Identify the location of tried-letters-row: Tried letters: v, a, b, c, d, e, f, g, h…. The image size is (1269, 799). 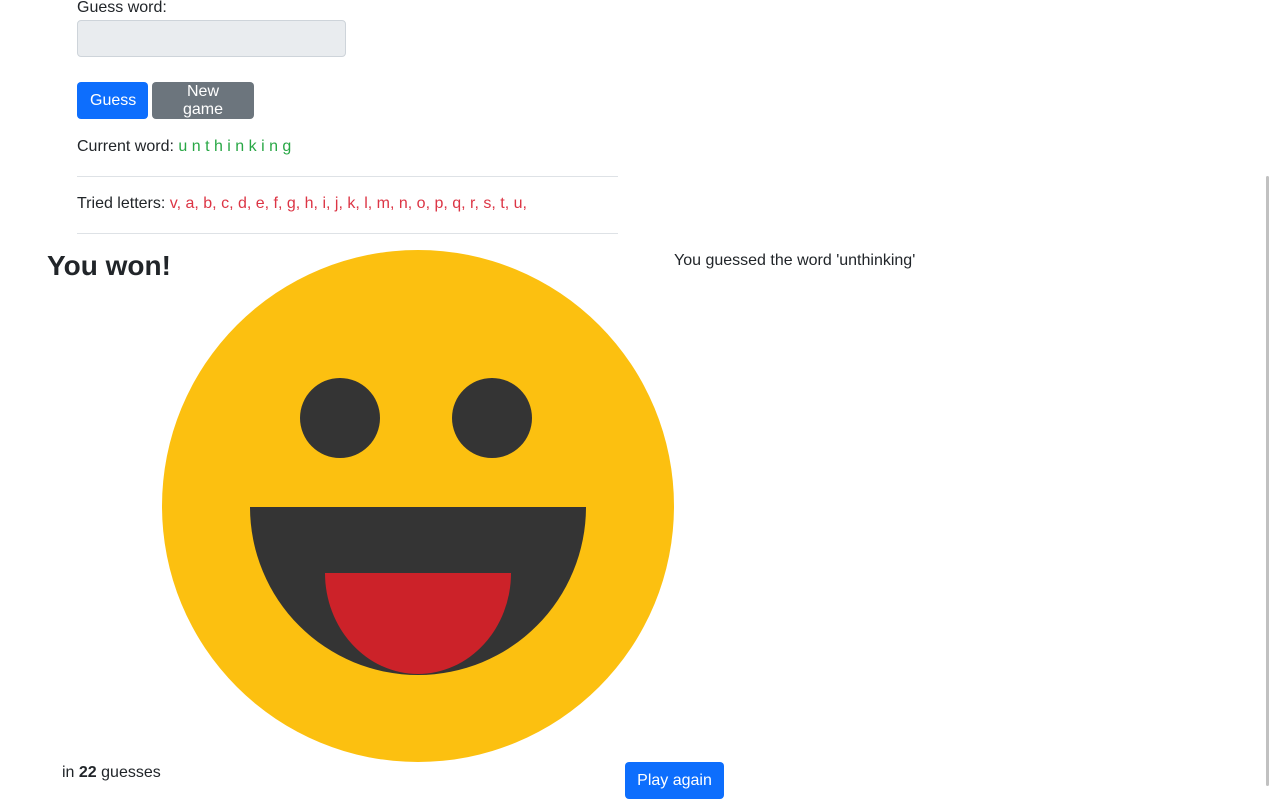
(302, 204).